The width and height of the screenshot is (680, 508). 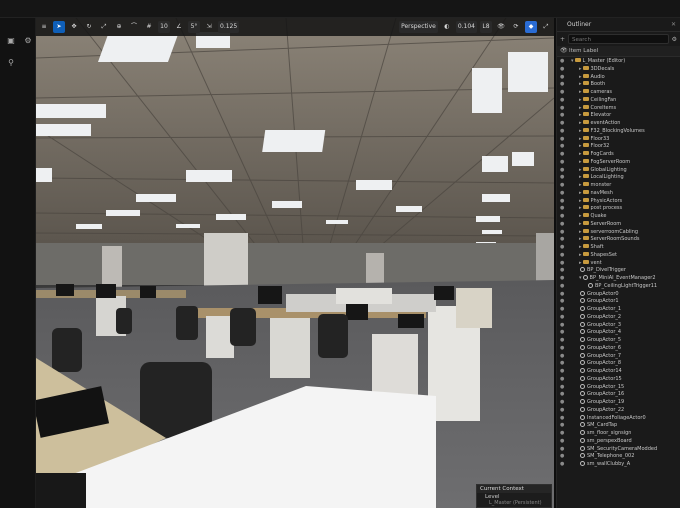 I want to click on outliner-actor-row: ● GroupActor_15, so click(x=618, y=387).